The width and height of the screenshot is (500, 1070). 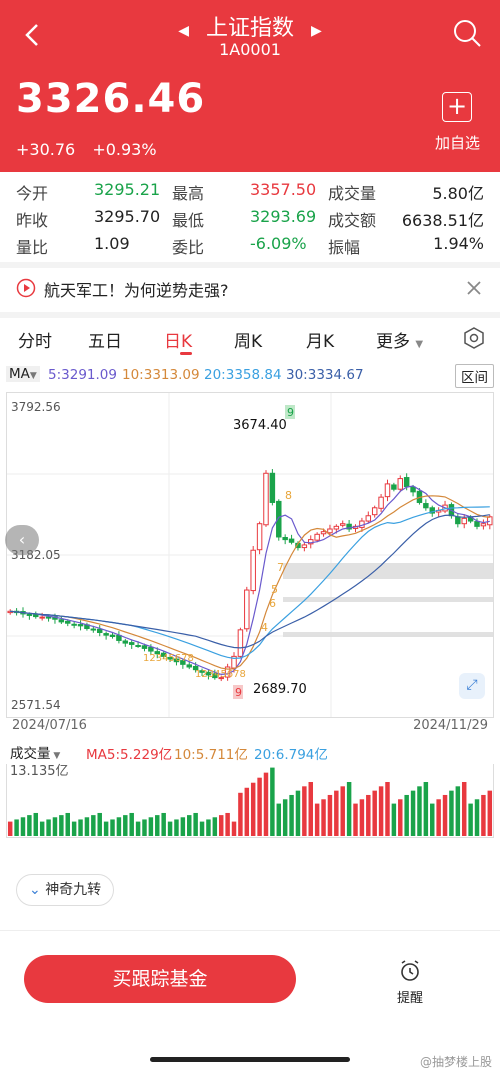 What do you see at coordinates (161, 375) in the screenshot?
I see `ma10-value: 10:3313.09` at bounding box center [161, 375].